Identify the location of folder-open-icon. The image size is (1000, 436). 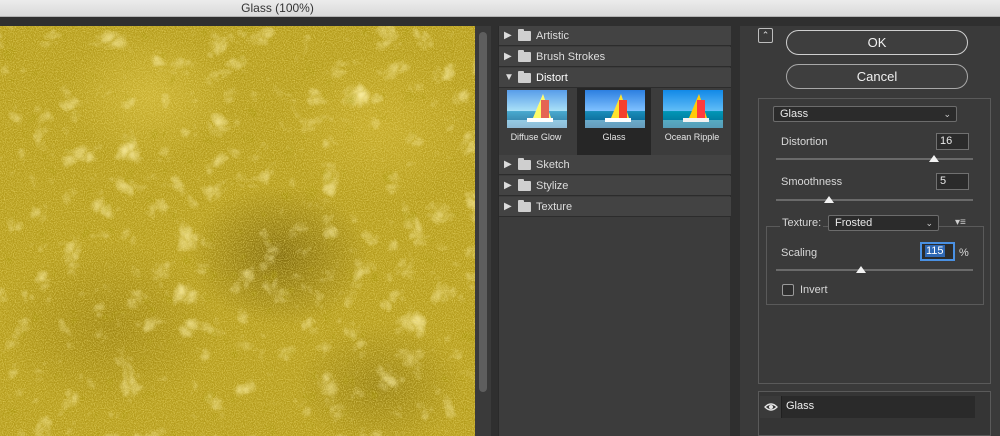
(524, 77).